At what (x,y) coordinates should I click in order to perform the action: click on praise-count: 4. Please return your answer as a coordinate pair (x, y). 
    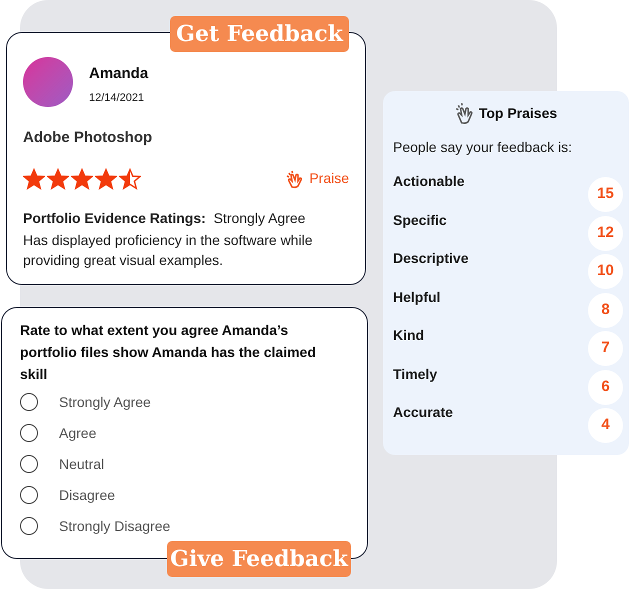
    Looking at the image, I should click on (605, 425).